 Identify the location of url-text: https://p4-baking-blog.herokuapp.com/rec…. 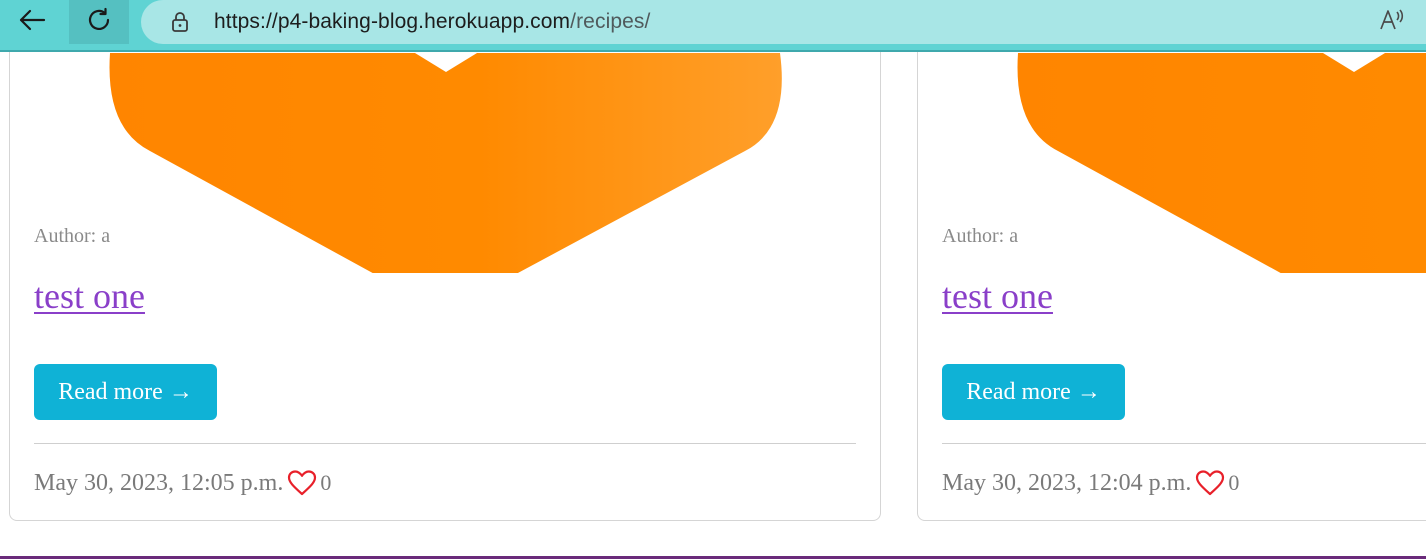
(432, 22).